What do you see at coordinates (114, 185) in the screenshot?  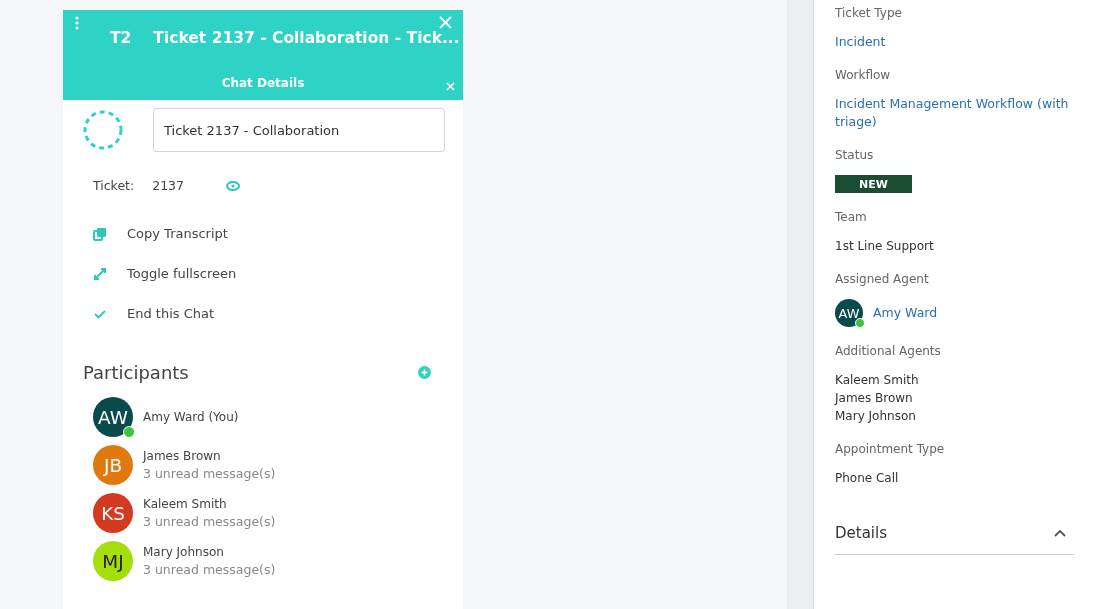 I see `ticket-label: Ticket:` at bounding box center [114, 185].